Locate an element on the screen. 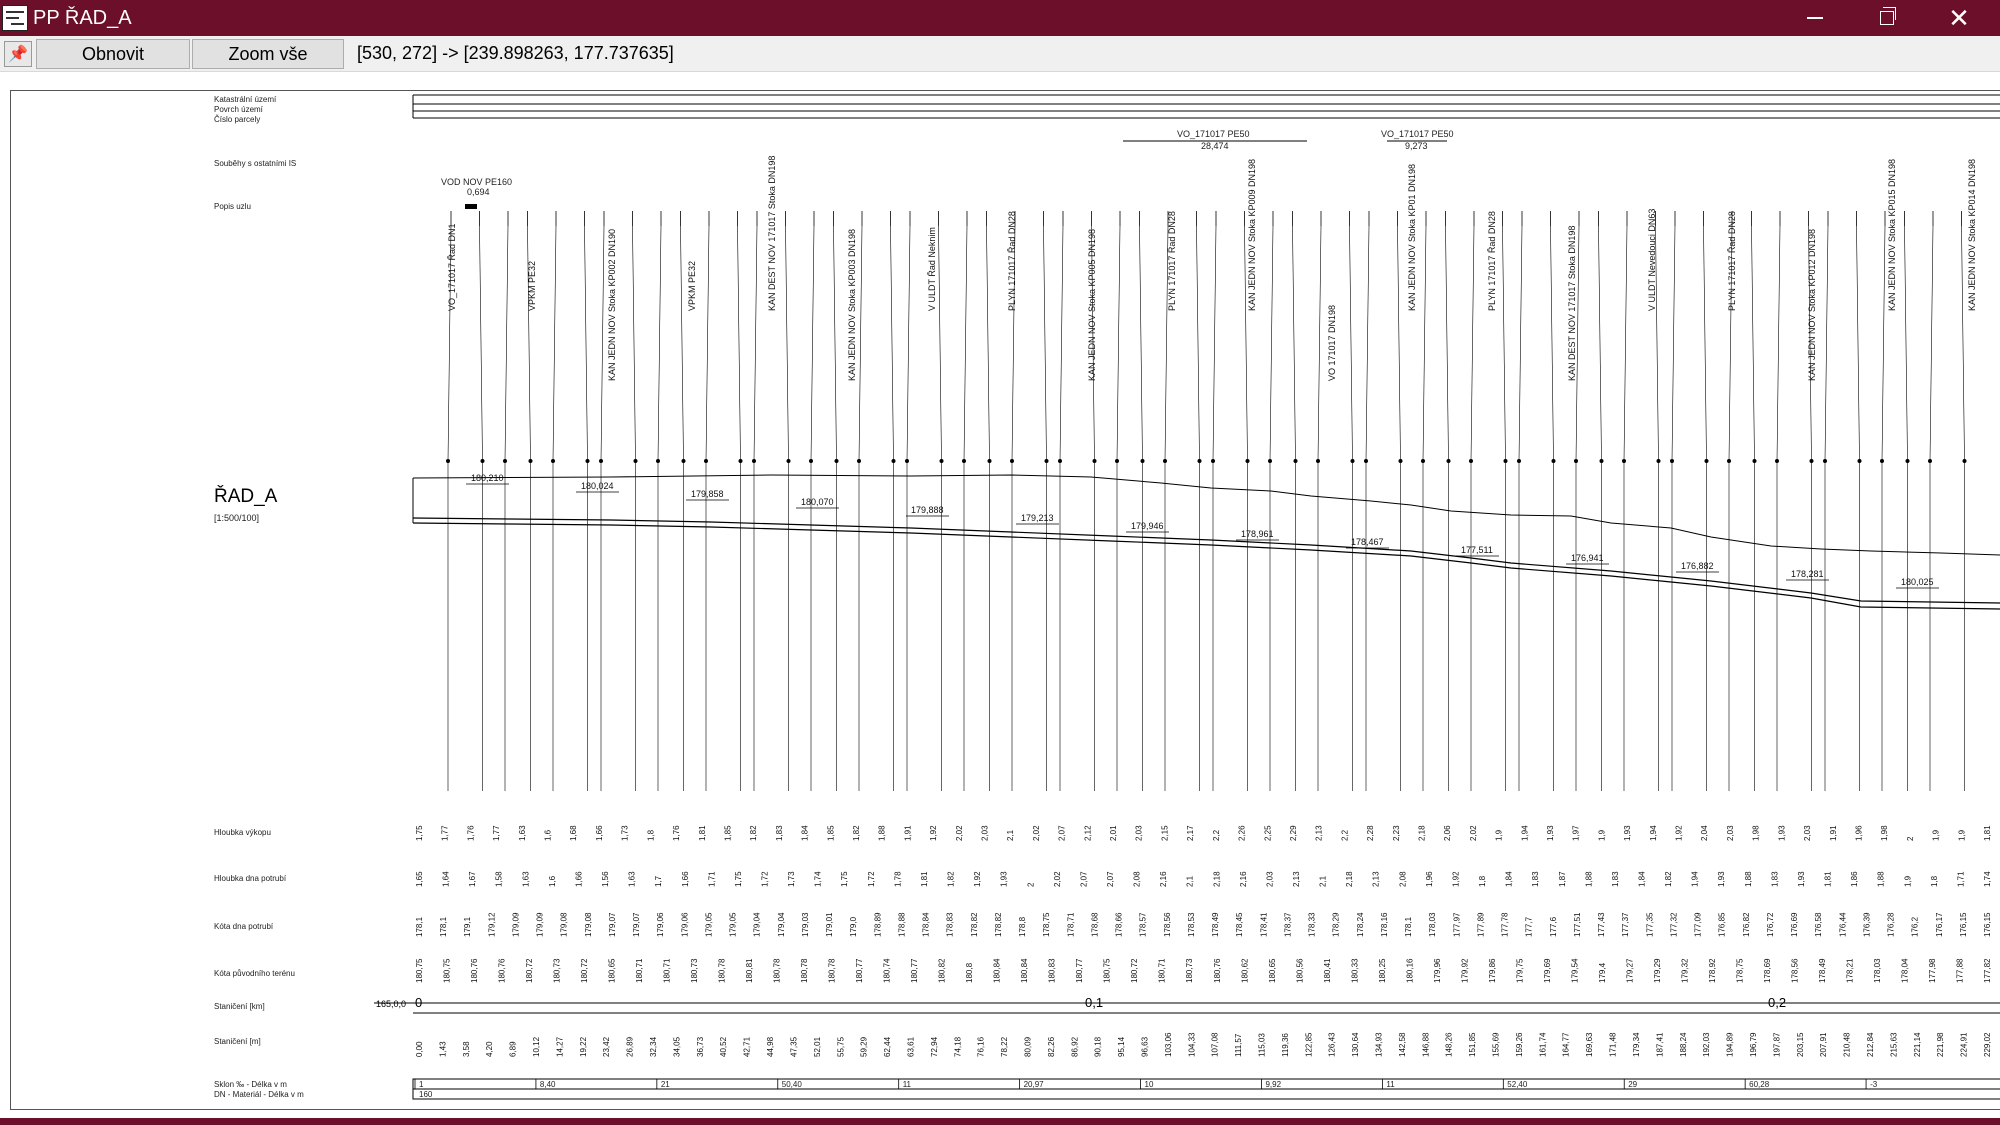 The width and height of the screenshot is (2000, 1125). pipe-level-value: 179,07 is located at coordinates (612, 924).